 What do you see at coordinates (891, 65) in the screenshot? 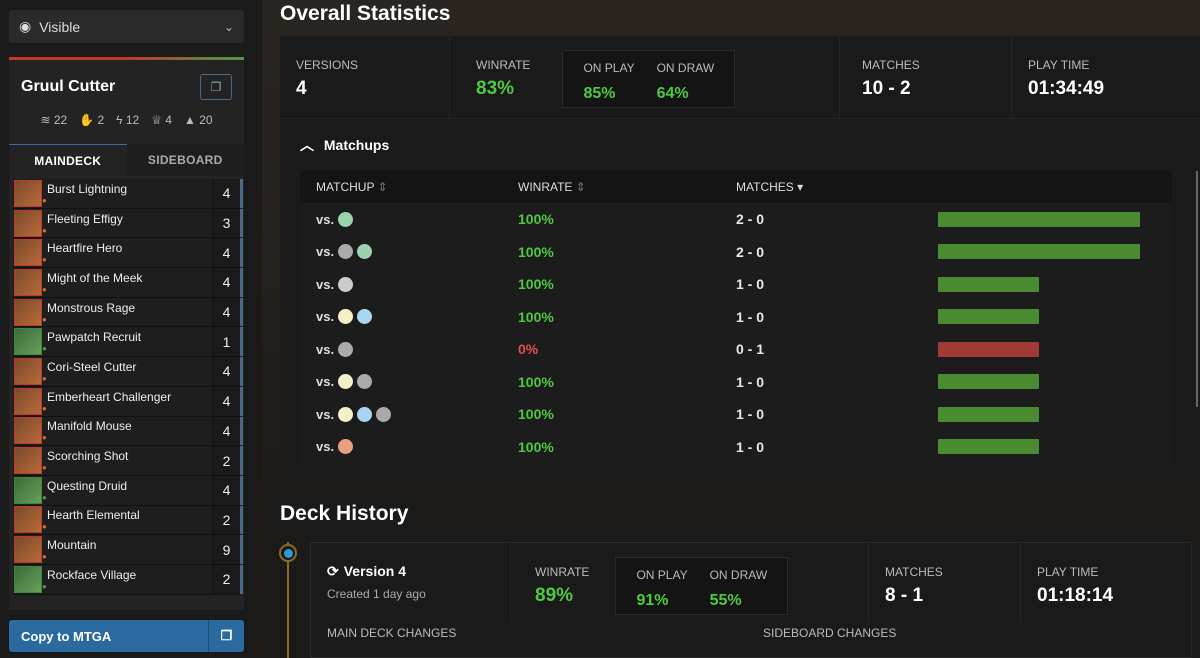
I see `matches-label: MATCHES` at bounding box center [891, 65].